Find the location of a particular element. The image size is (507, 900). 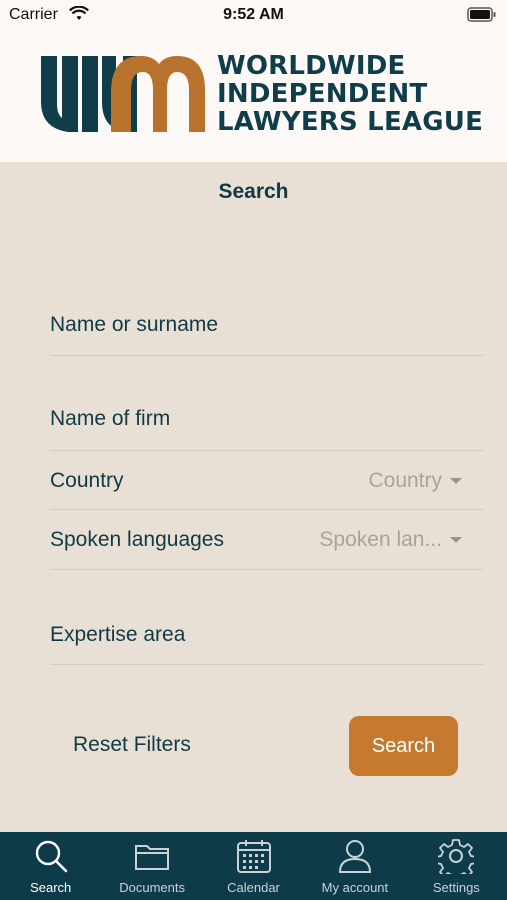

brand-logo-mark is located at coordinates (123, 94).